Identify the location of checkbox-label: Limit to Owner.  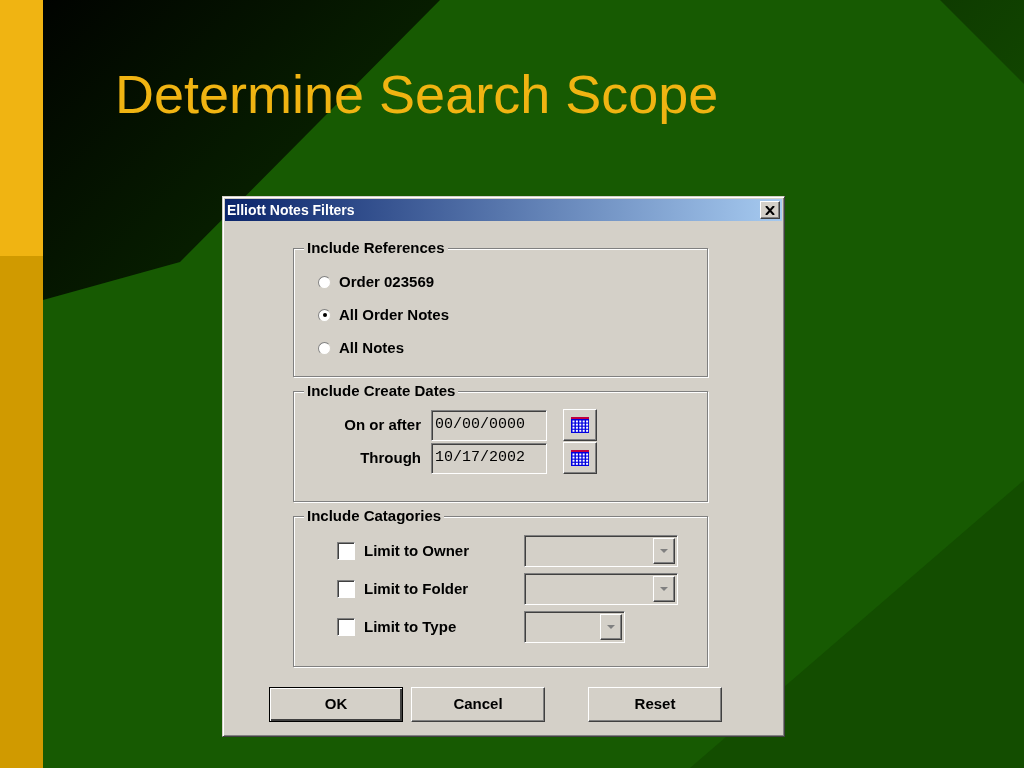
(417, 550).